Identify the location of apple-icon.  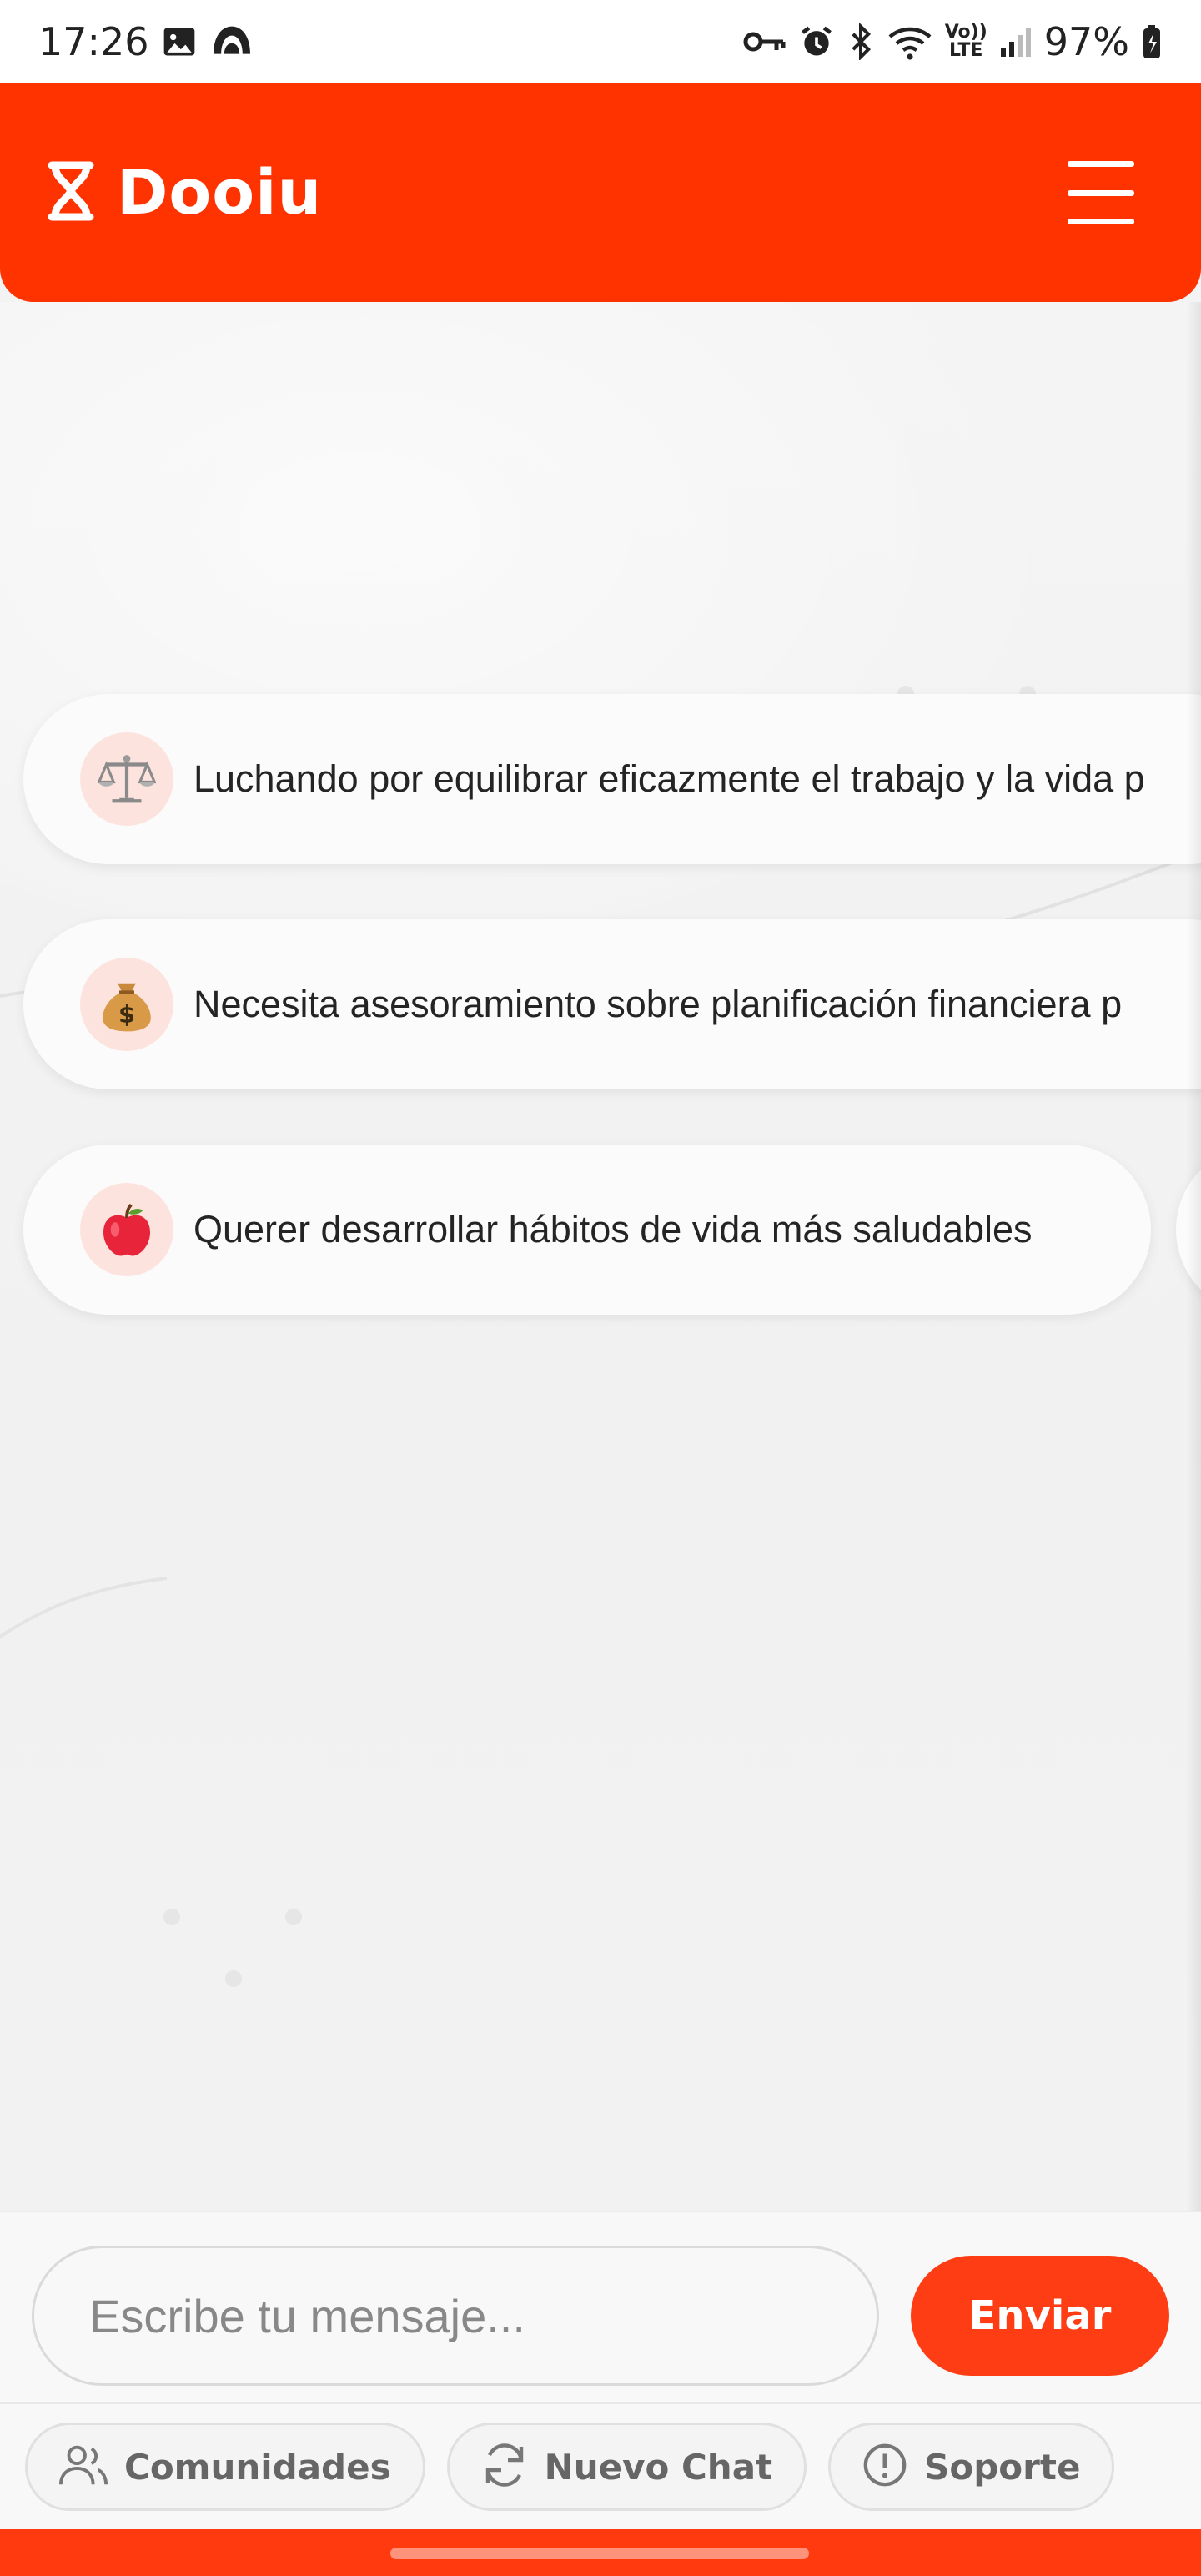
(126, 1229).